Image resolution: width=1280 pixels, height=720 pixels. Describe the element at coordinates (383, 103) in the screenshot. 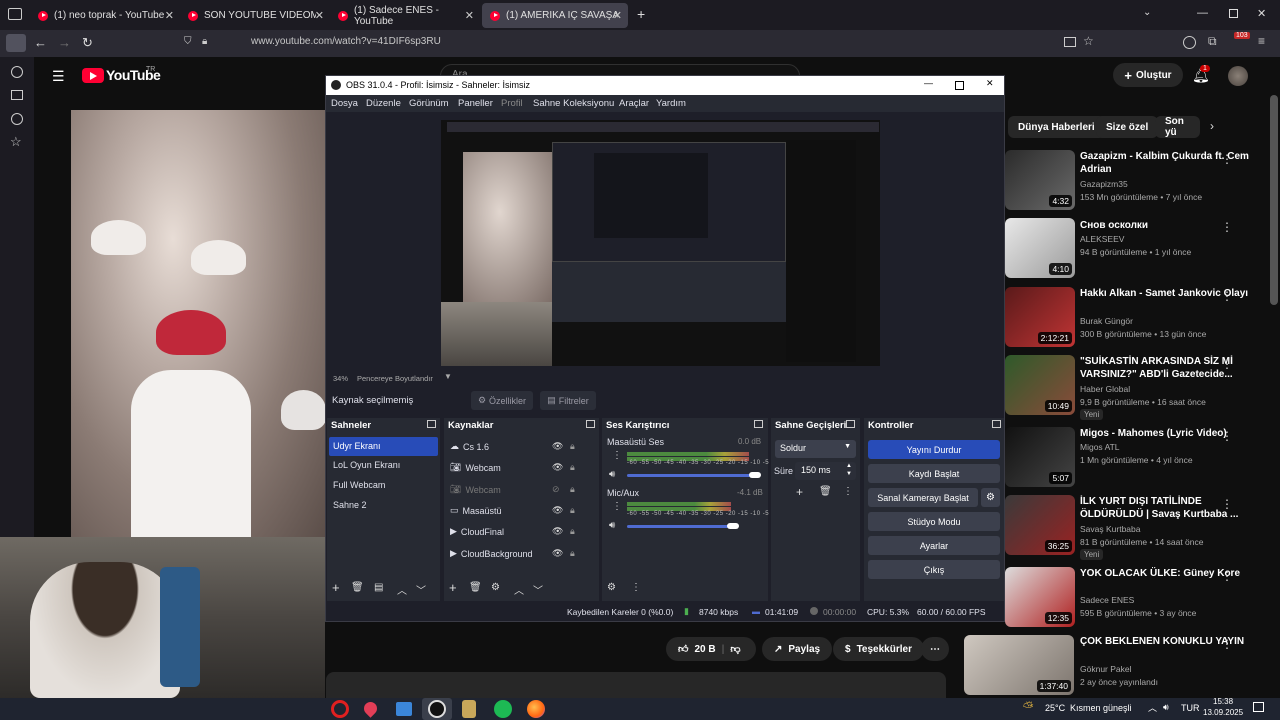

I see `menu-edit: Düzenle` at that location.